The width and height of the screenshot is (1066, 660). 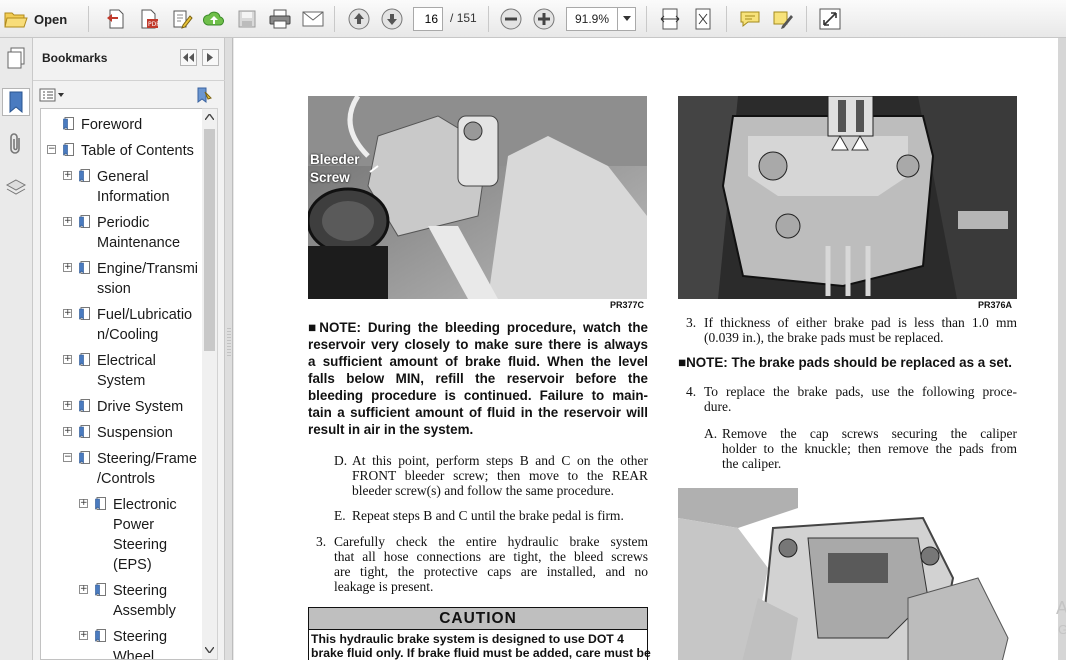 I want to click on layers-button, so click(x=16, y=188).